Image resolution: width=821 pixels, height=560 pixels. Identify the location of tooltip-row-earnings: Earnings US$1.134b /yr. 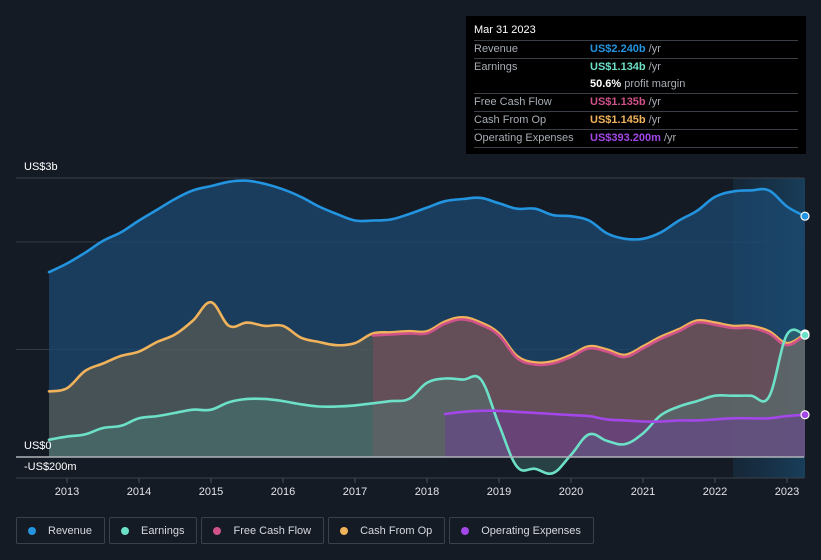
(636, 67).